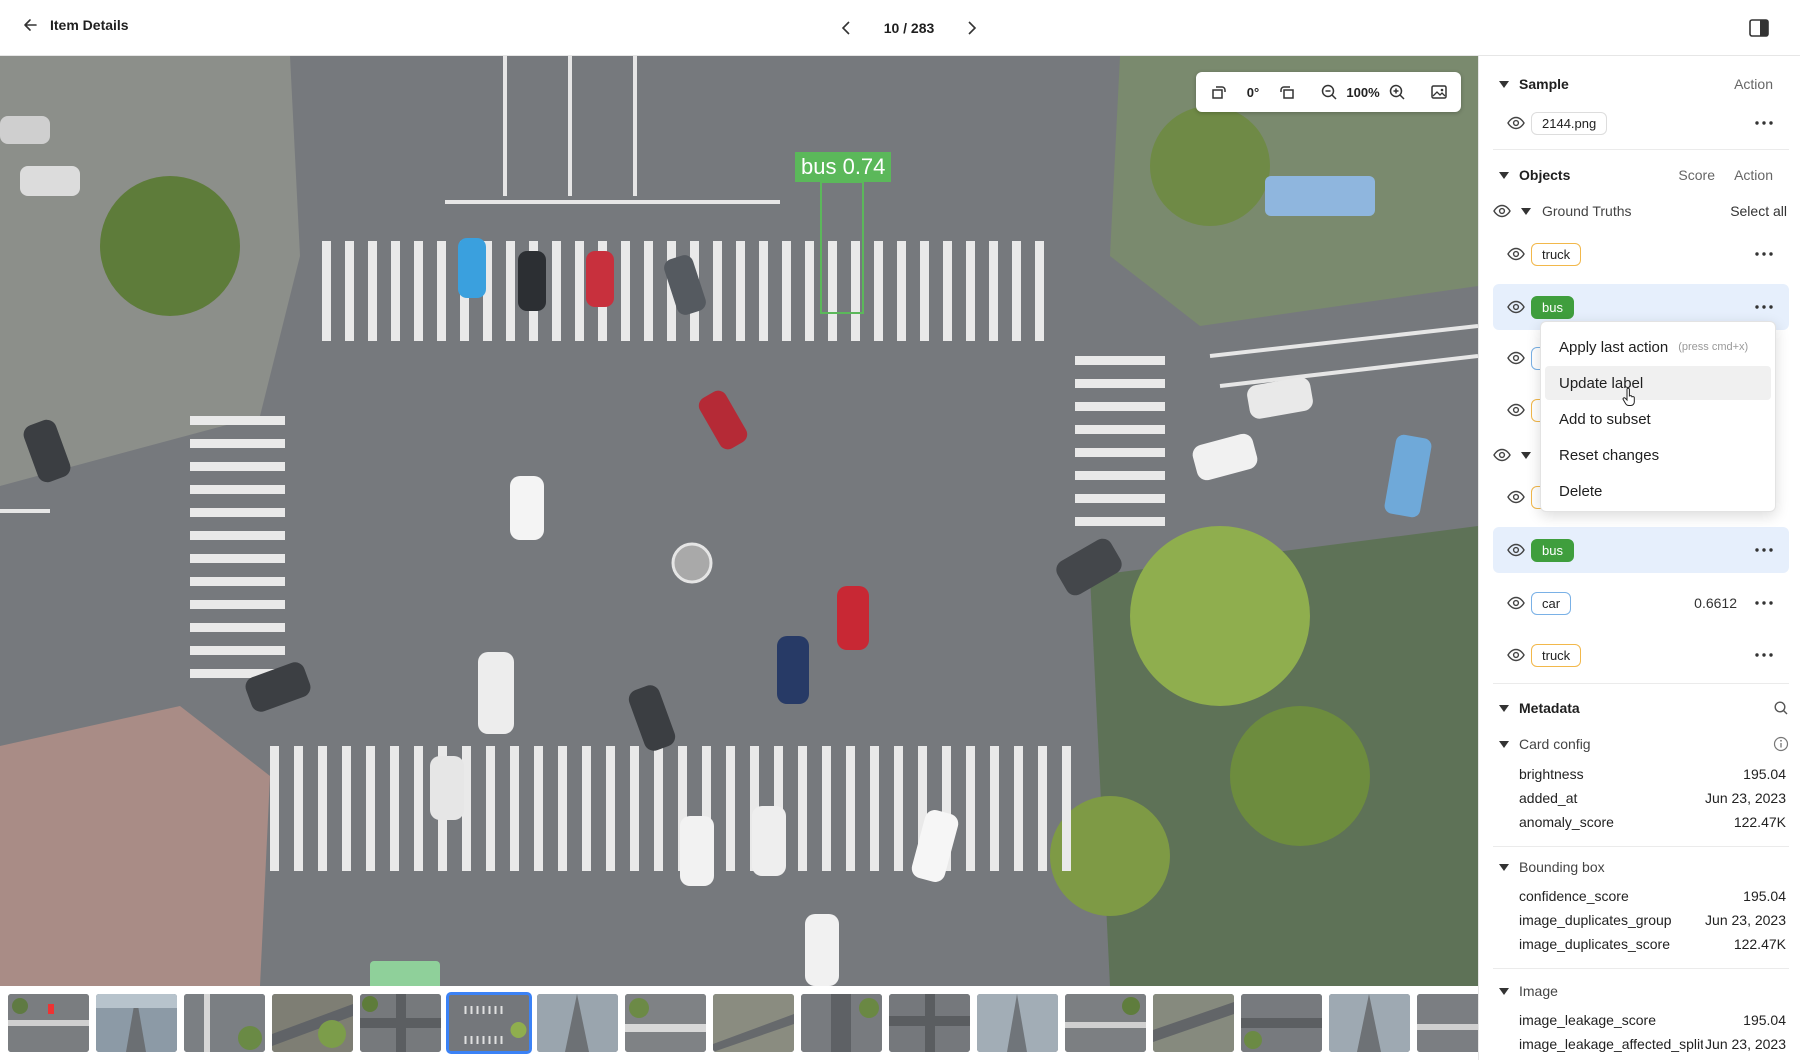  Describe the element at coordinates (1753, 84) in the screenshot. I see `sample-action-label: Action` at that location.